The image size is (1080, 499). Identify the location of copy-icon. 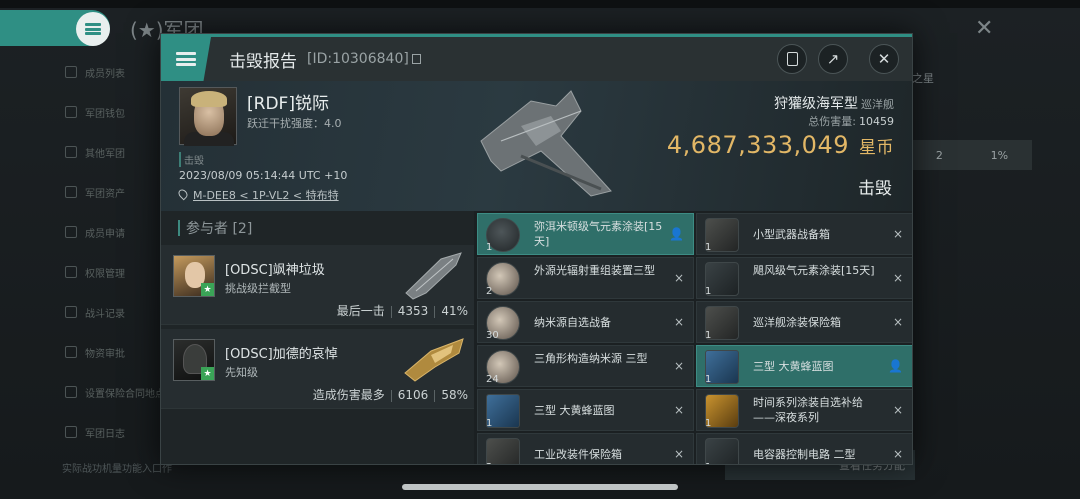
(416, 59).